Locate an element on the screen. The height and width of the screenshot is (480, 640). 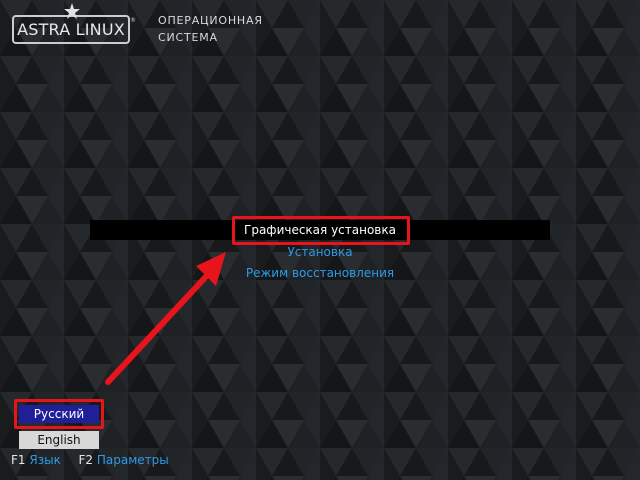
f2-parameters-link: Параметры is located at coordinates (133, 460).